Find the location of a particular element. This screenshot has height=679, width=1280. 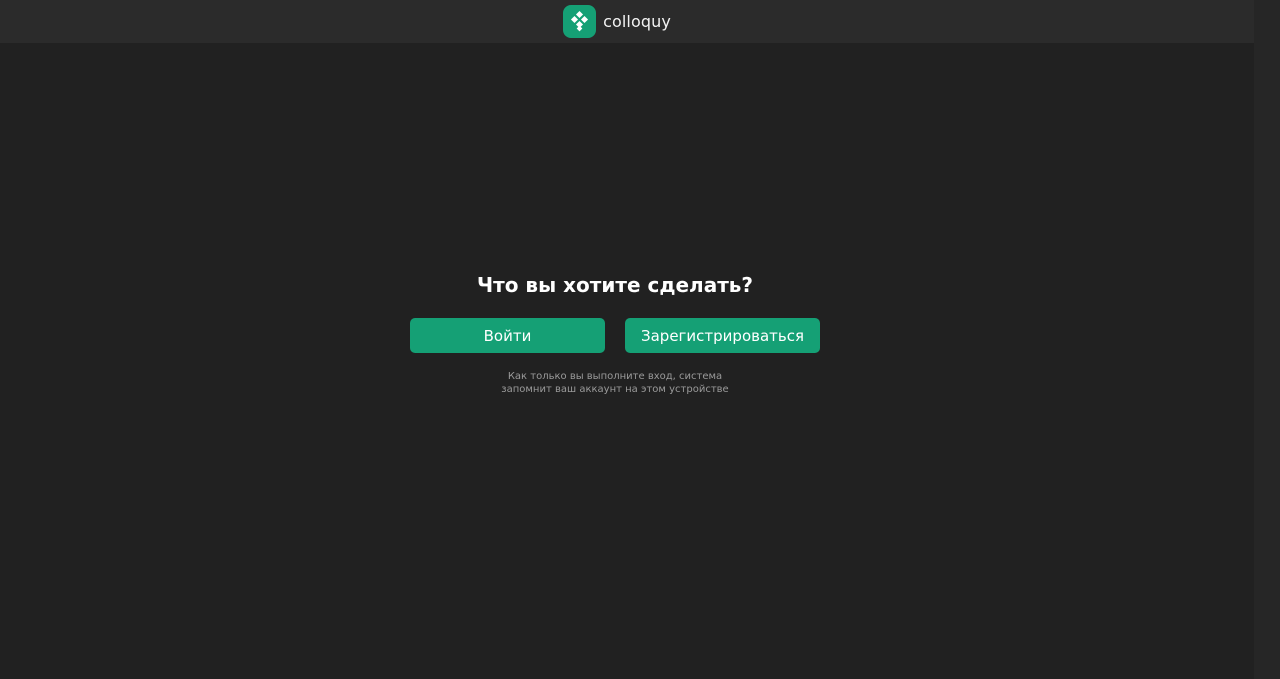

logo-icon is located at coordinates (580, 21).